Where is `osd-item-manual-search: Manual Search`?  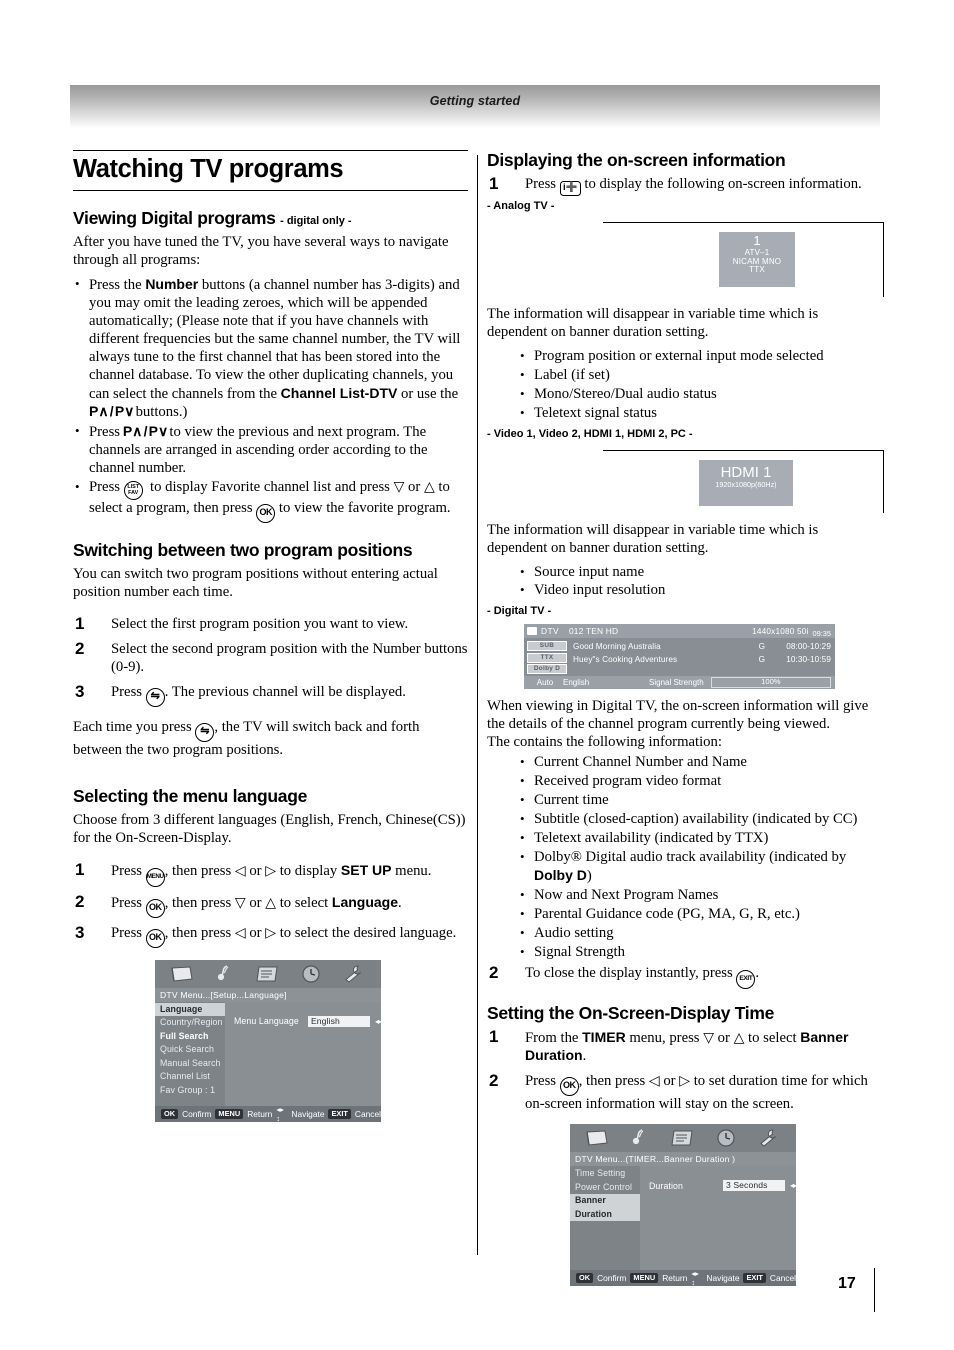 osd-item-manual-search: Manual Search is located at coordinates (190, 1064).